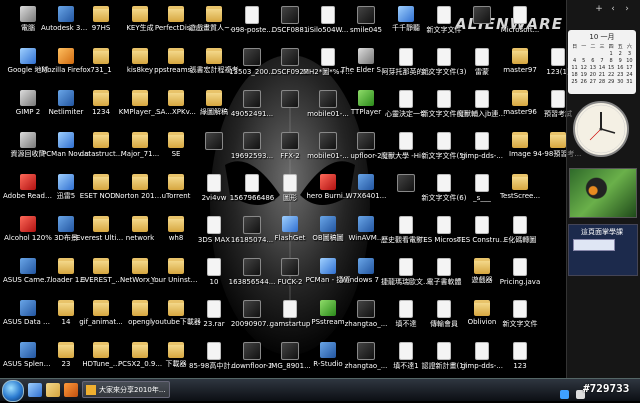 The image size is (640, 403). I want to click on calendar-day: 11, so click(574, 68).